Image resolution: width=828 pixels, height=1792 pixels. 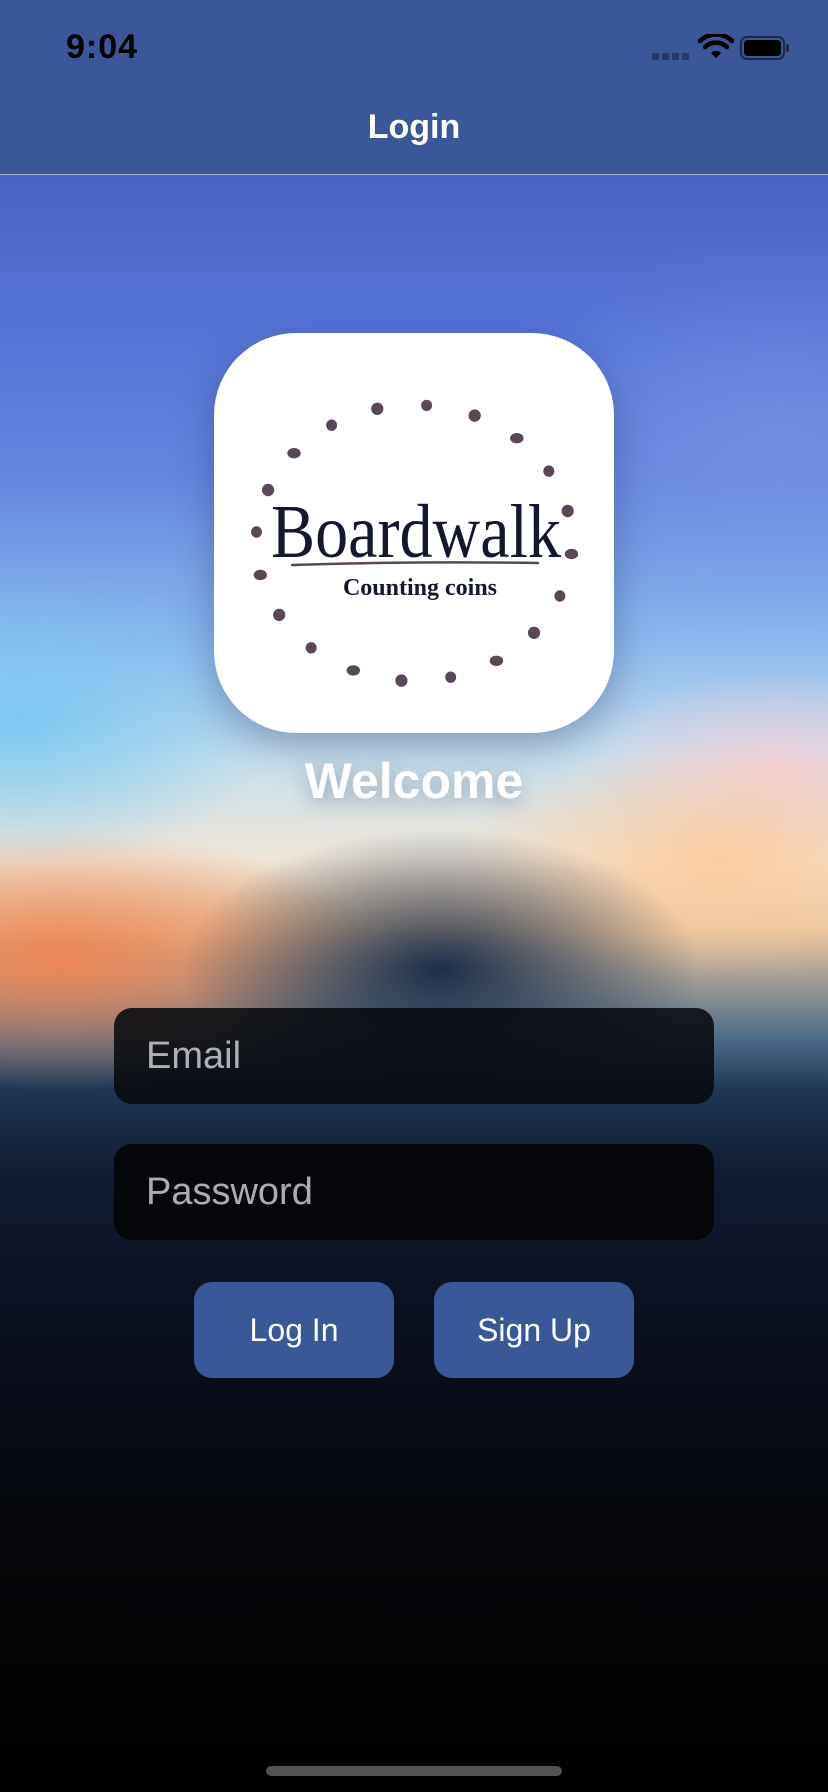 What do you see at coordinates (414, 127) in the screenshot?
I see `page-title: Login` at bounding box center [414, 127].